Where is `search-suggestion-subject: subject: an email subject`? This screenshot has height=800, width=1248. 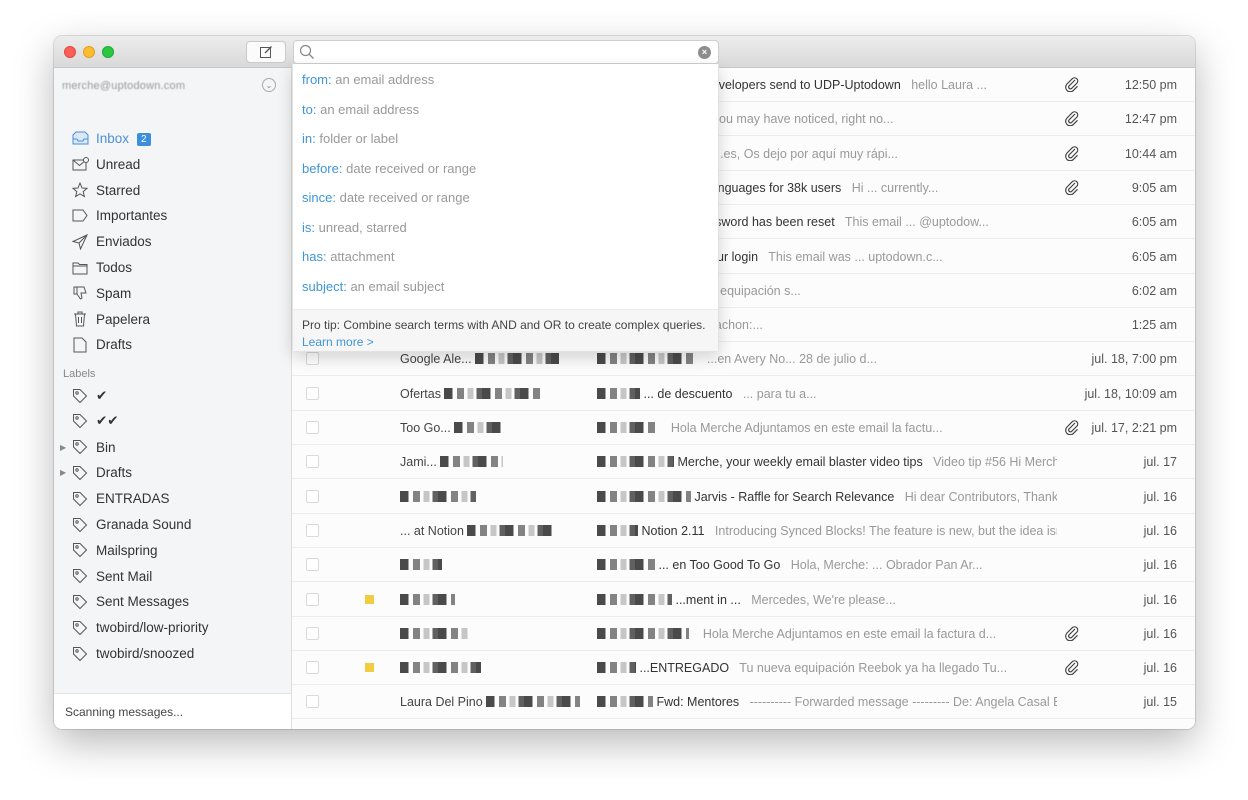 search-suggestion-subject: subject: an email subject is located at coordinates (373, 290).